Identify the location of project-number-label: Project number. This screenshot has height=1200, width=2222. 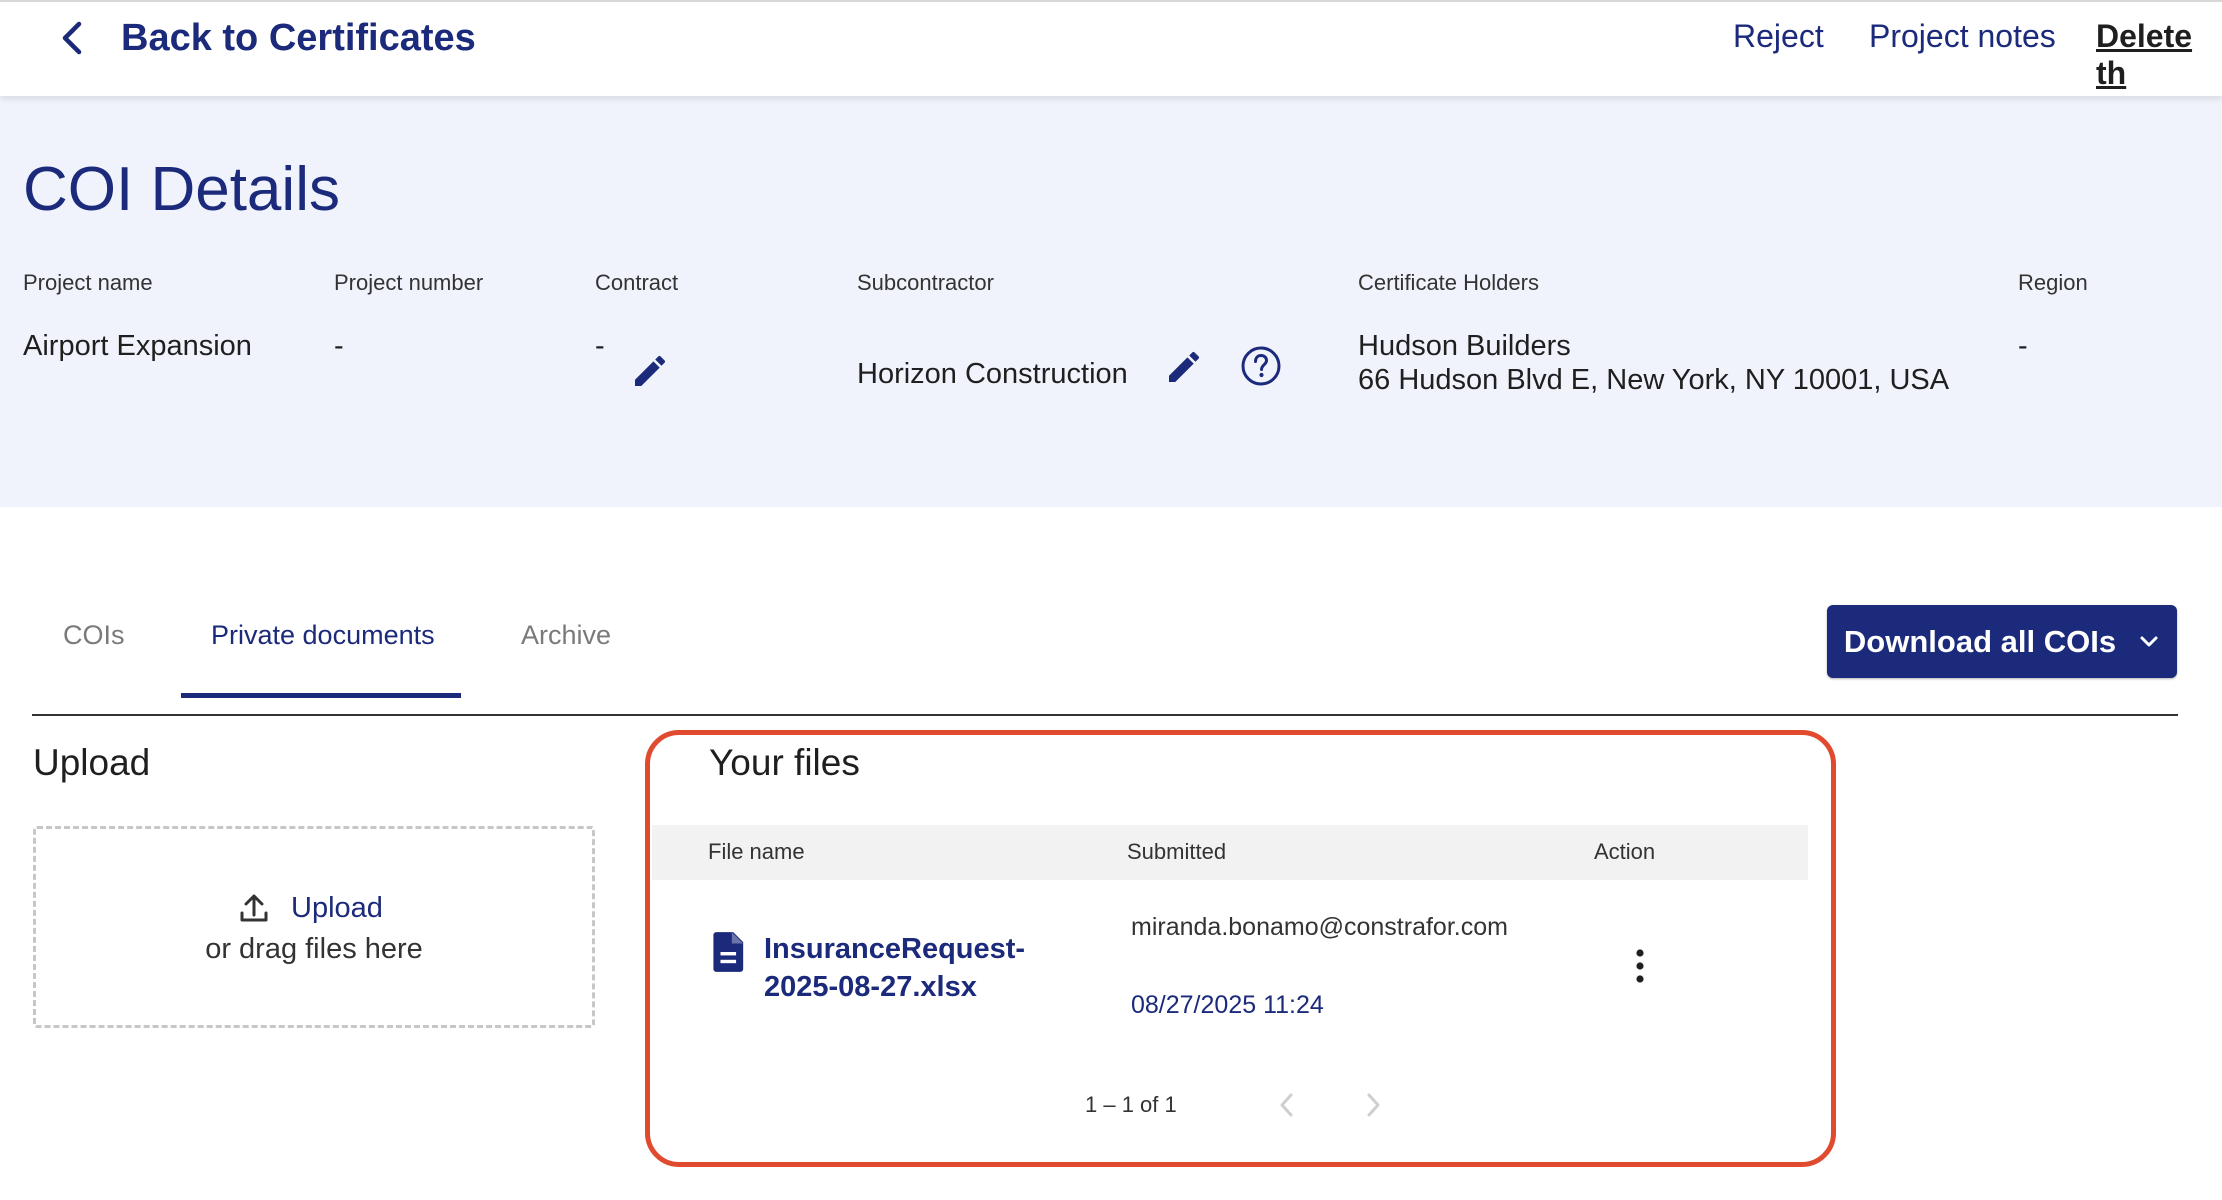
(409, 282).